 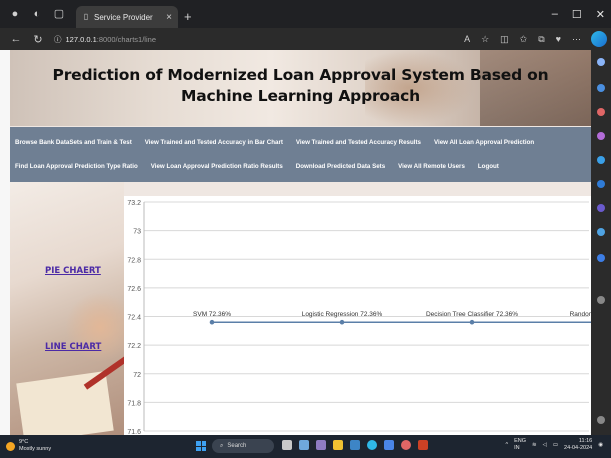 I want to click on read-aloud-icon: A, so click(x=467, y=39).